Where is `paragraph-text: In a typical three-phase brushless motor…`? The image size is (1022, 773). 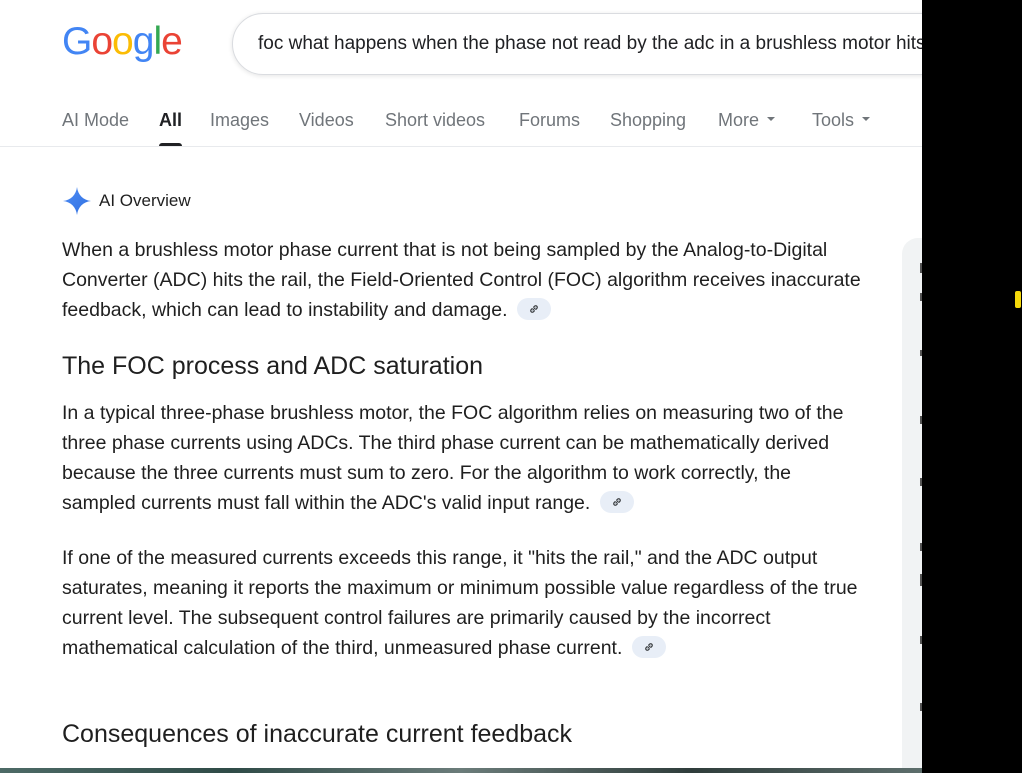
paragraph-text: In a typical three-phase brushless motor… is located at coordinates (453, 458).